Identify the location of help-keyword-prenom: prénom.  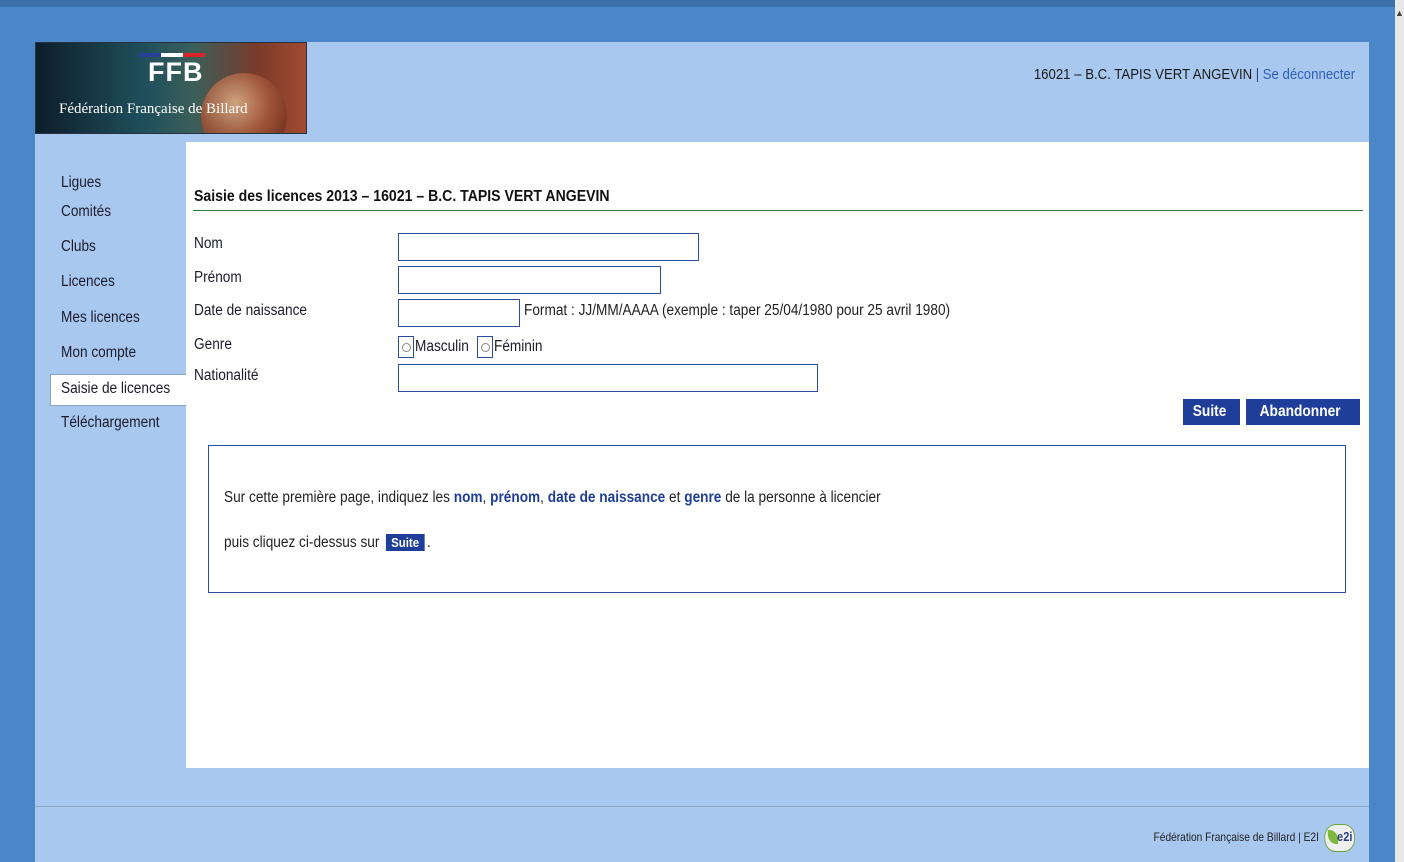
(515, 497).